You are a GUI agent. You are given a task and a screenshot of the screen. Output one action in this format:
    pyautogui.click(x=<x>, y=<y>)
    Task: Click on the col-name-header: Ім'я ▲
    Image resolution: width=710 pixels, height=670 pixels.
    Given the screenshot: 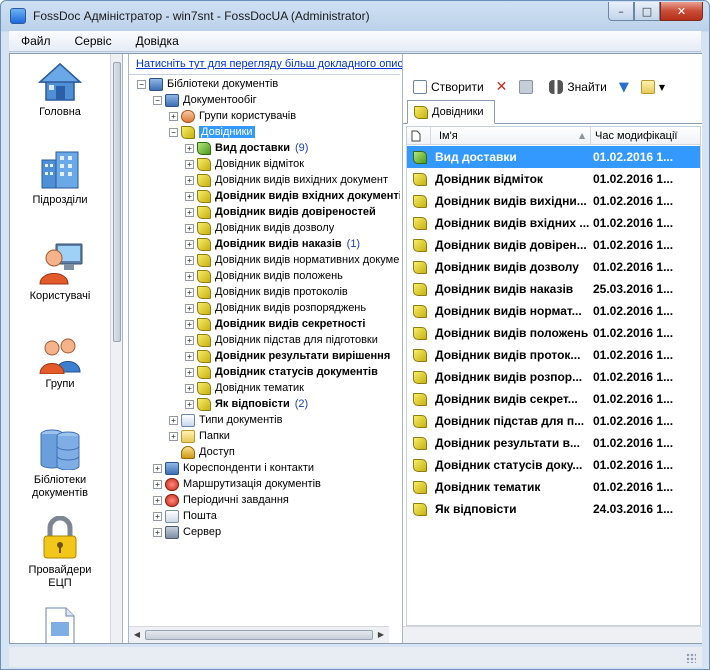 What is the action you would take?
    pyautogui.click(x=511, y=136)
    